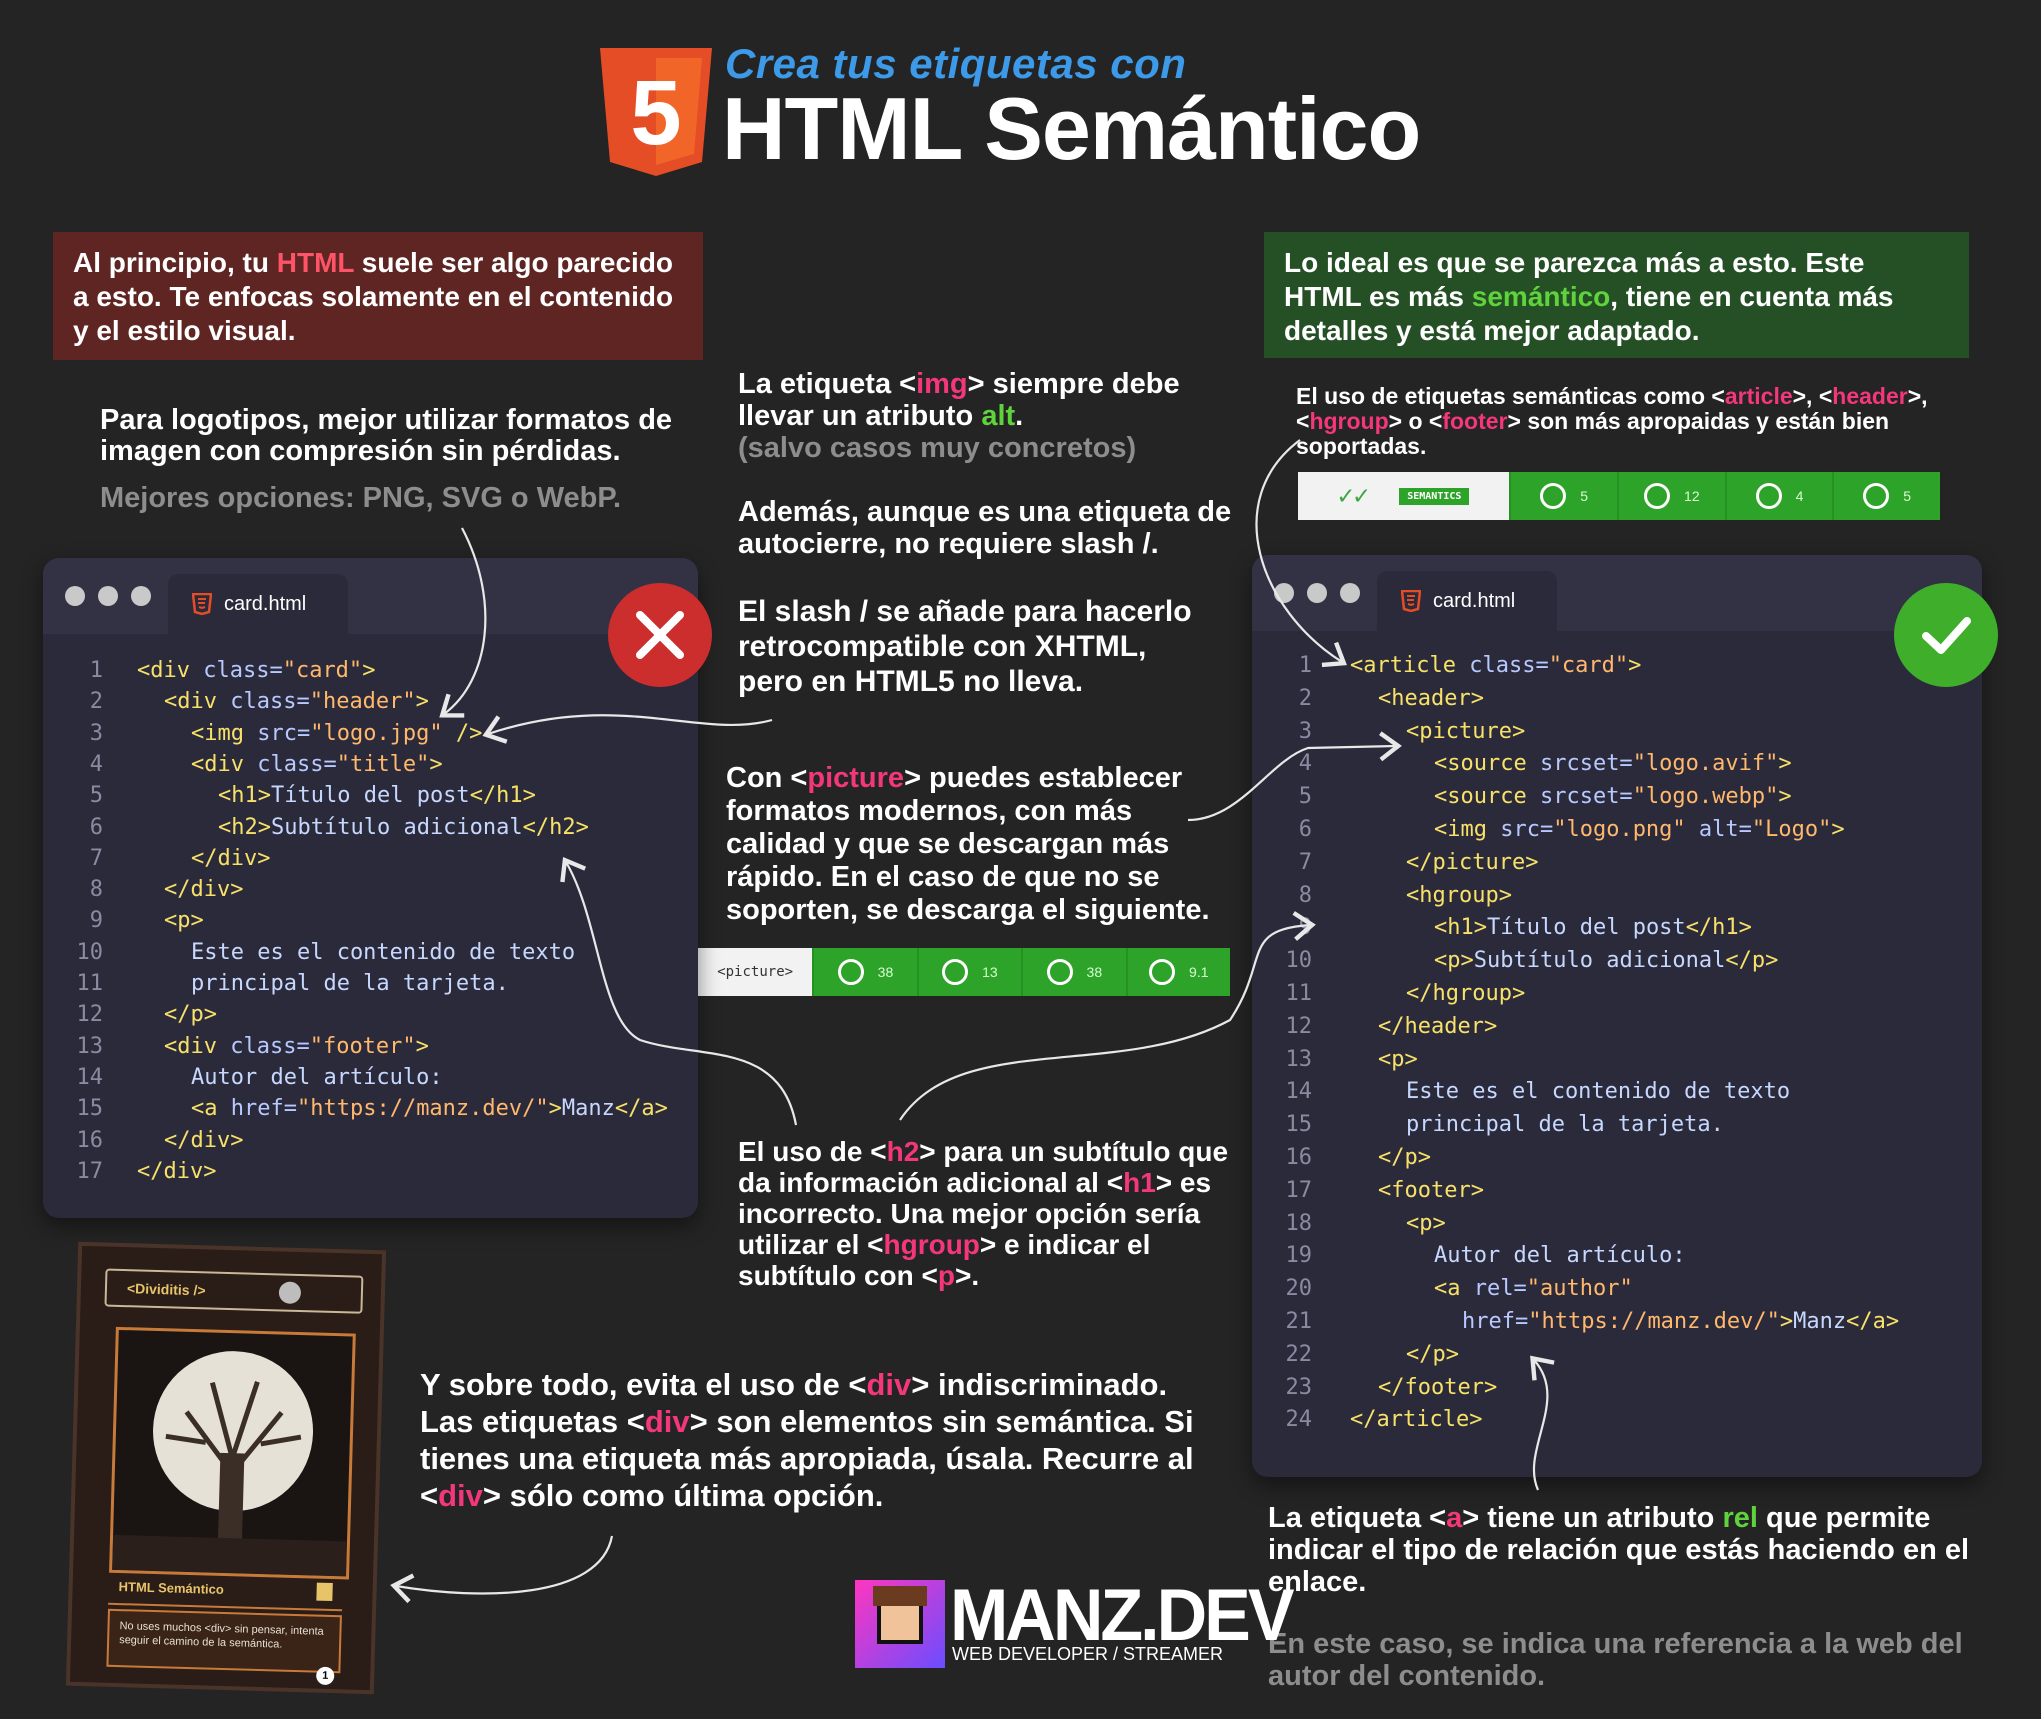 This screenshot has height=1719, width=2041. Describe the element at coordinates (1294, 776) in the screenshot. I see `arrow-picture` at that location.